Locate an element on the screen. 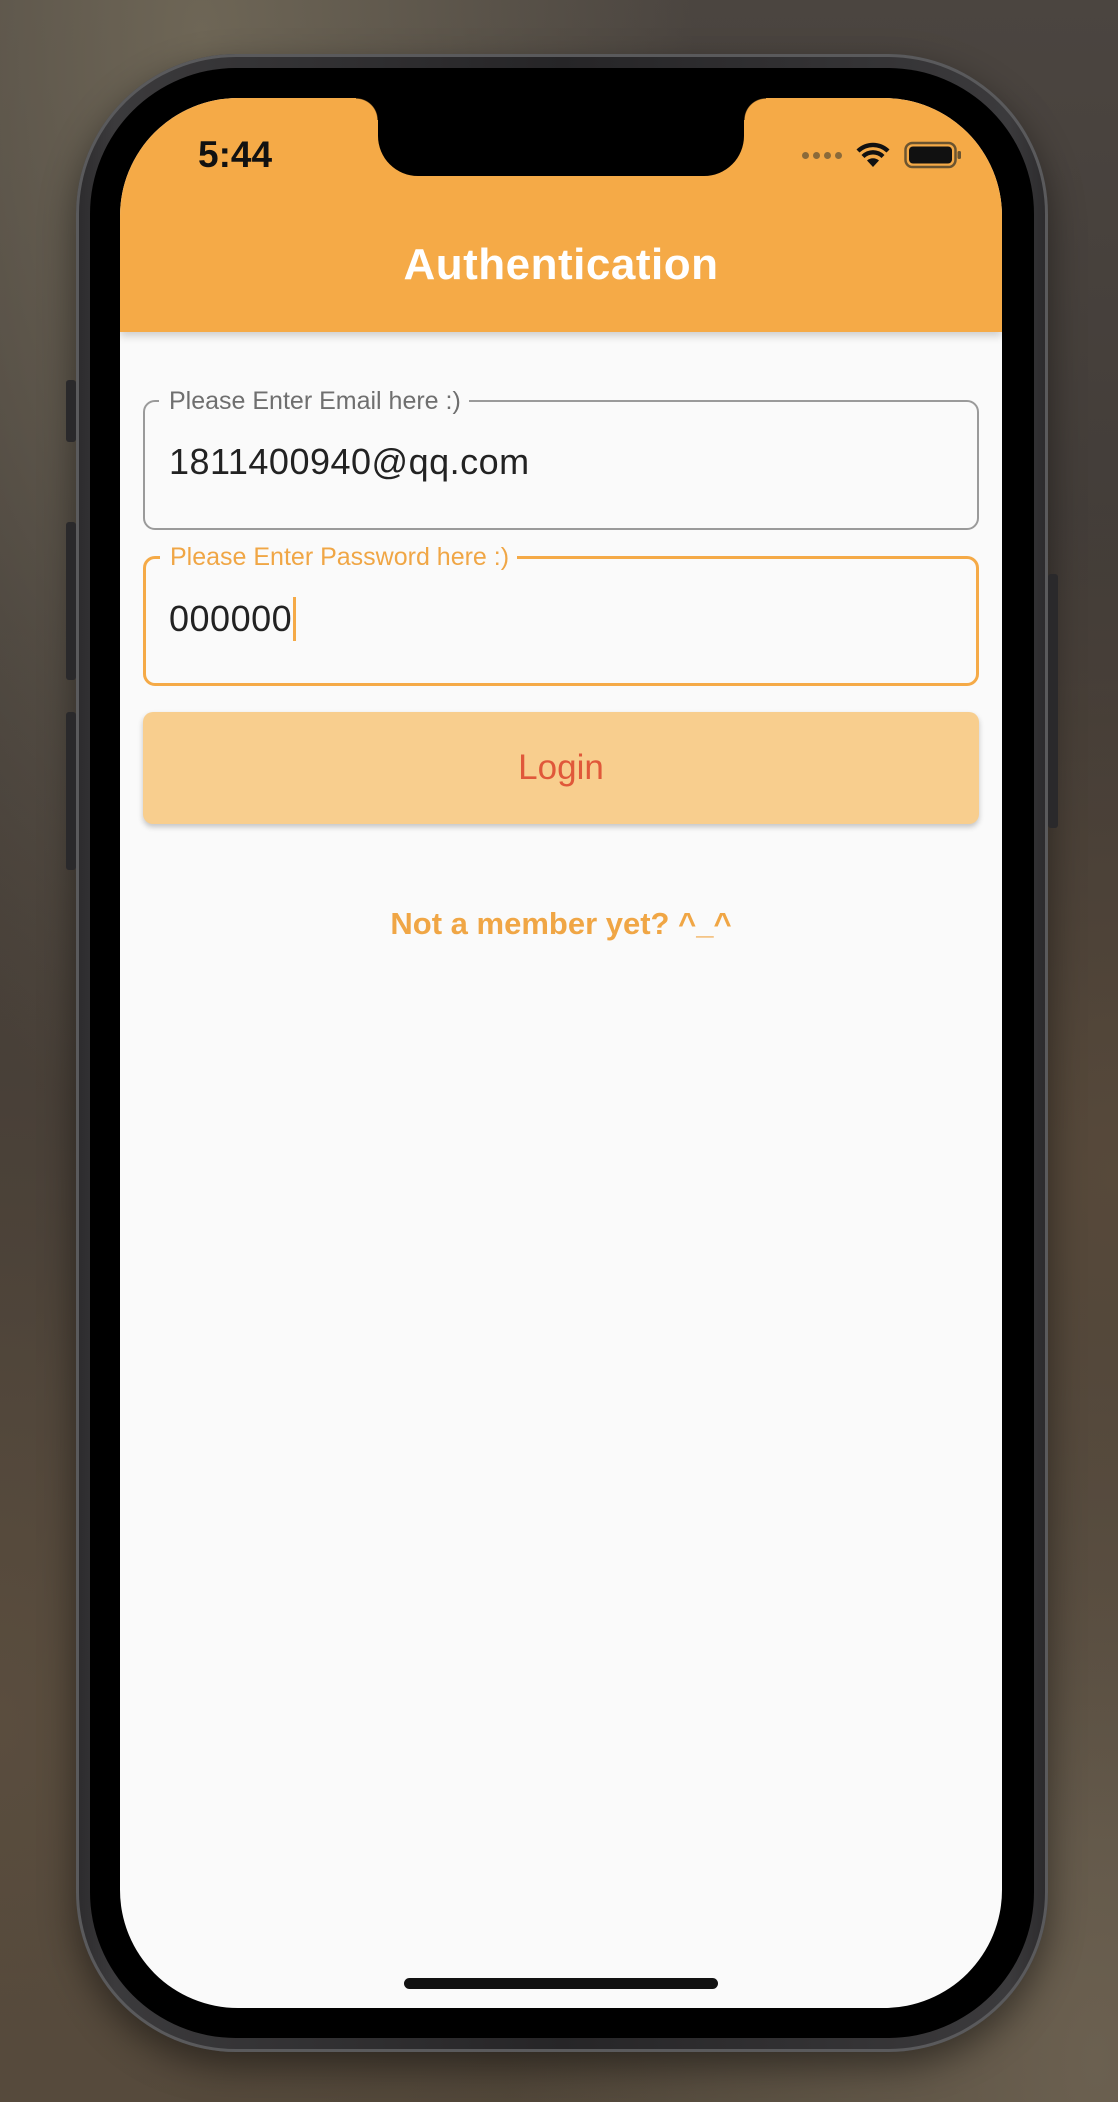  email-field-label: Please Enter Email here :) is located at coordinates (314, 401).